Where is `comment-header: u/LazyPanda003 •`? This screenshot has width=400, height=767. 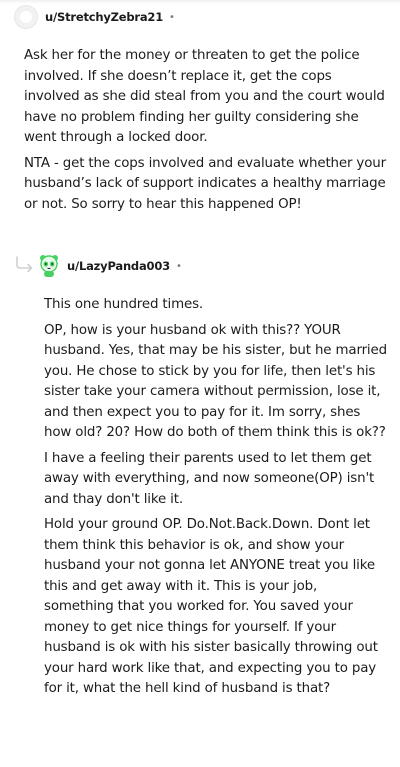 comment-header: u/LazyPanda003 • is located at coordinates (110, 266).